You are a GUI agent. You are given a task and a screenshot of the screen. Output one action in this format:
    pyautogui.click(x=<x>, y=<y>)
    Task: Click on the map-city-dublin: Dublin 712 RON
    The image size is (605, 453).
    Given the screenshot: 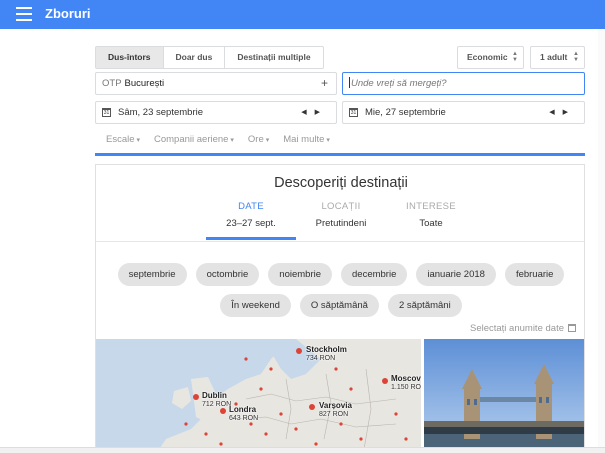 What is the action you would take?
    pyautogui.click(x=216, y=400)
    